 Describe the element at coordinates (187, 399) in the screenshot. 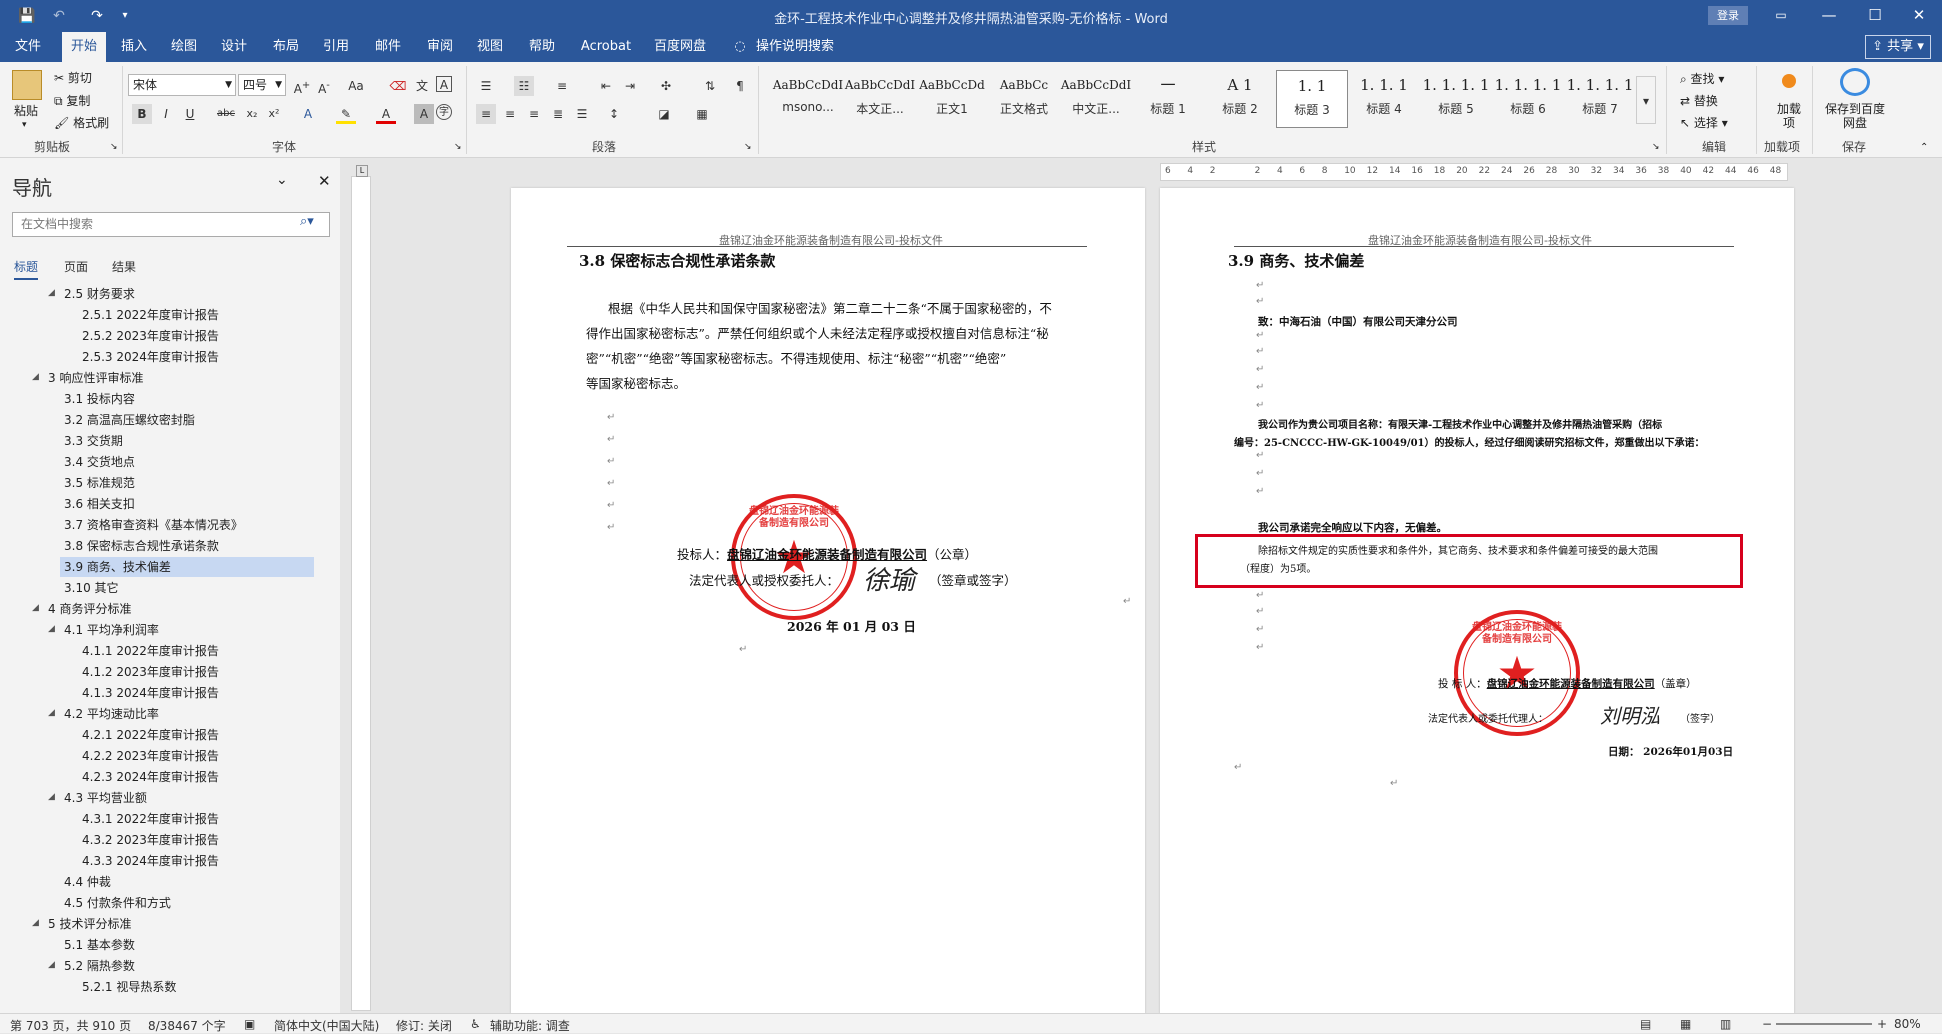

I see `nav-item: 3.1 投标内容` at that location.